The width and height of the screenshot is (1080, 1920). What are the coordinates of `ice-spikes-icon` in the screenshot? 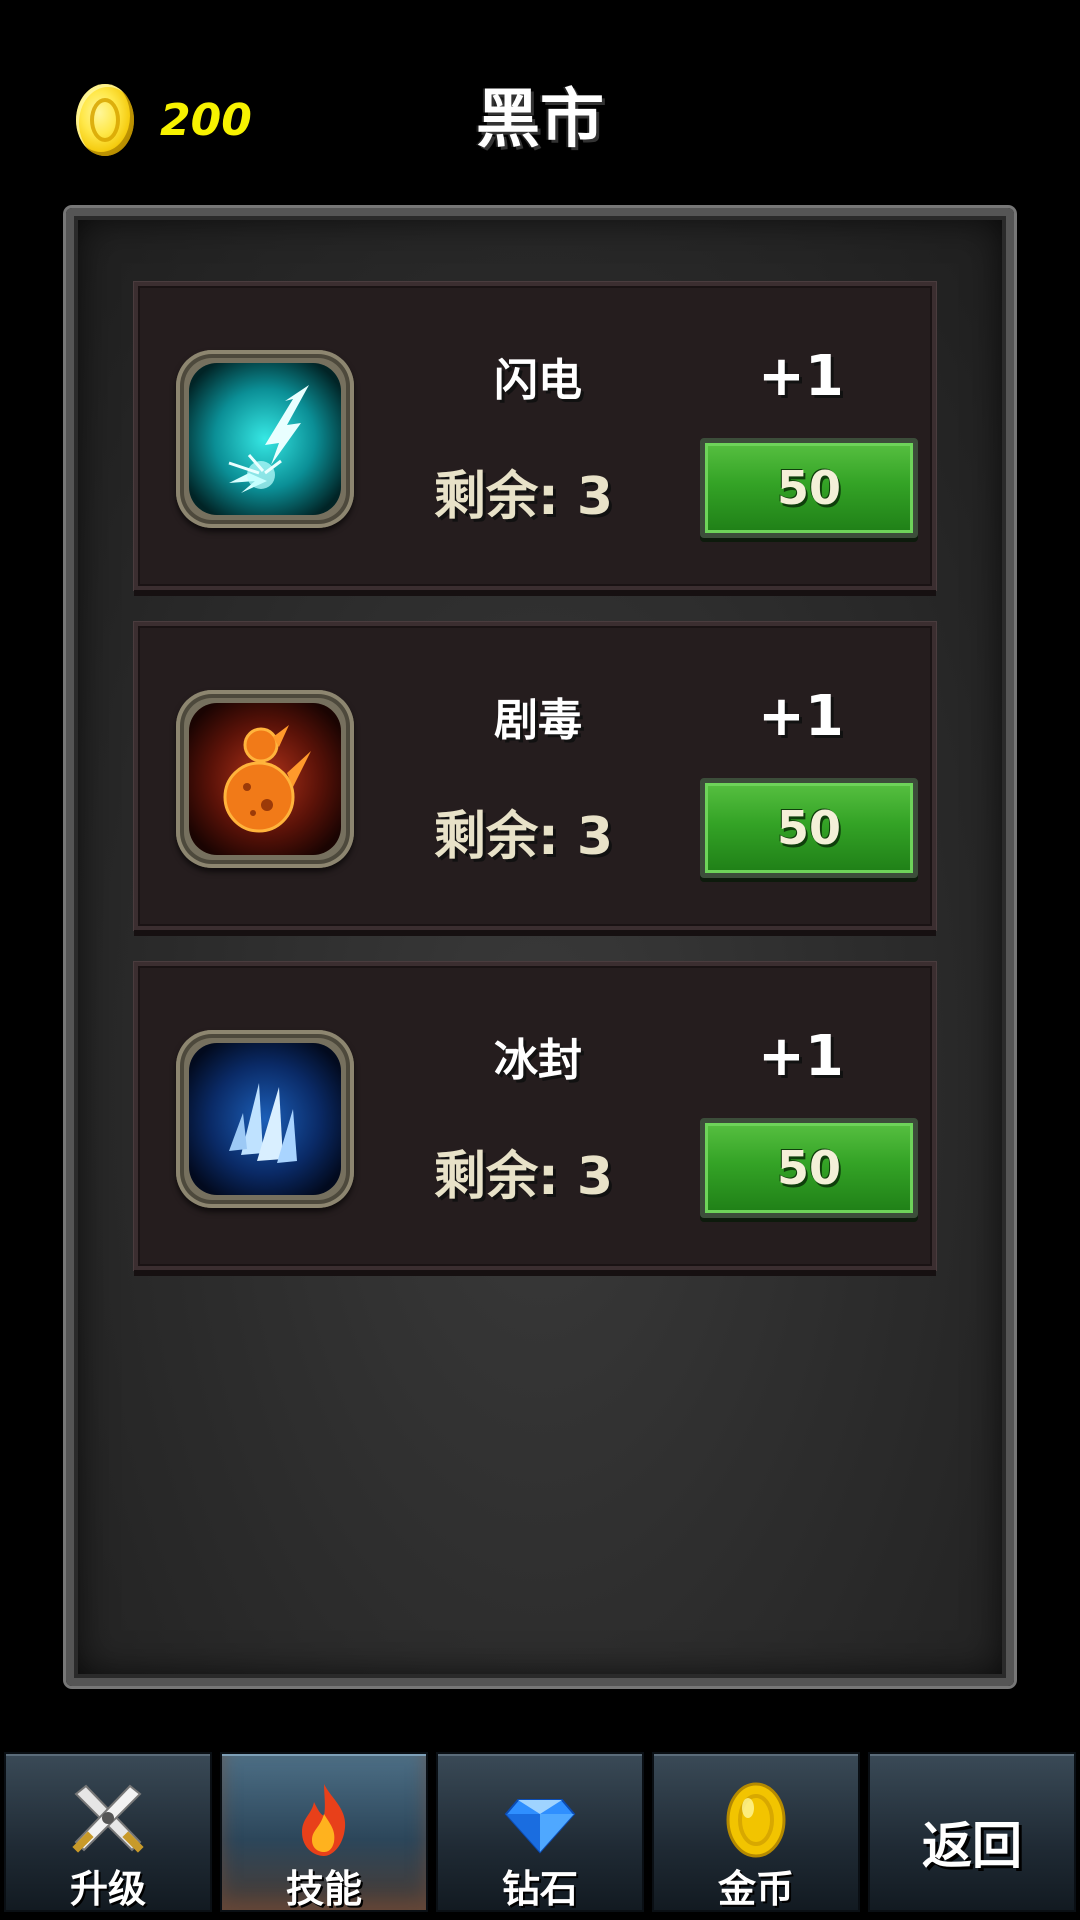 It's located at (265, 1119).